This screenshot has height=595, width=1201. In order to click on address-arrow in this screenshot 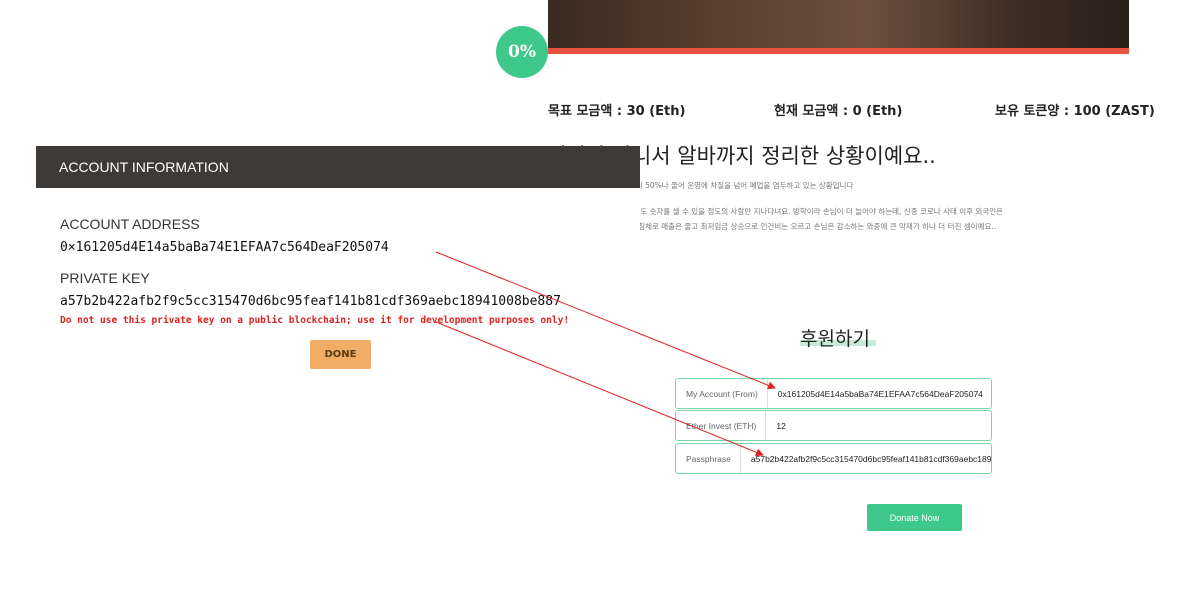, I will do `click(605, 320)`.